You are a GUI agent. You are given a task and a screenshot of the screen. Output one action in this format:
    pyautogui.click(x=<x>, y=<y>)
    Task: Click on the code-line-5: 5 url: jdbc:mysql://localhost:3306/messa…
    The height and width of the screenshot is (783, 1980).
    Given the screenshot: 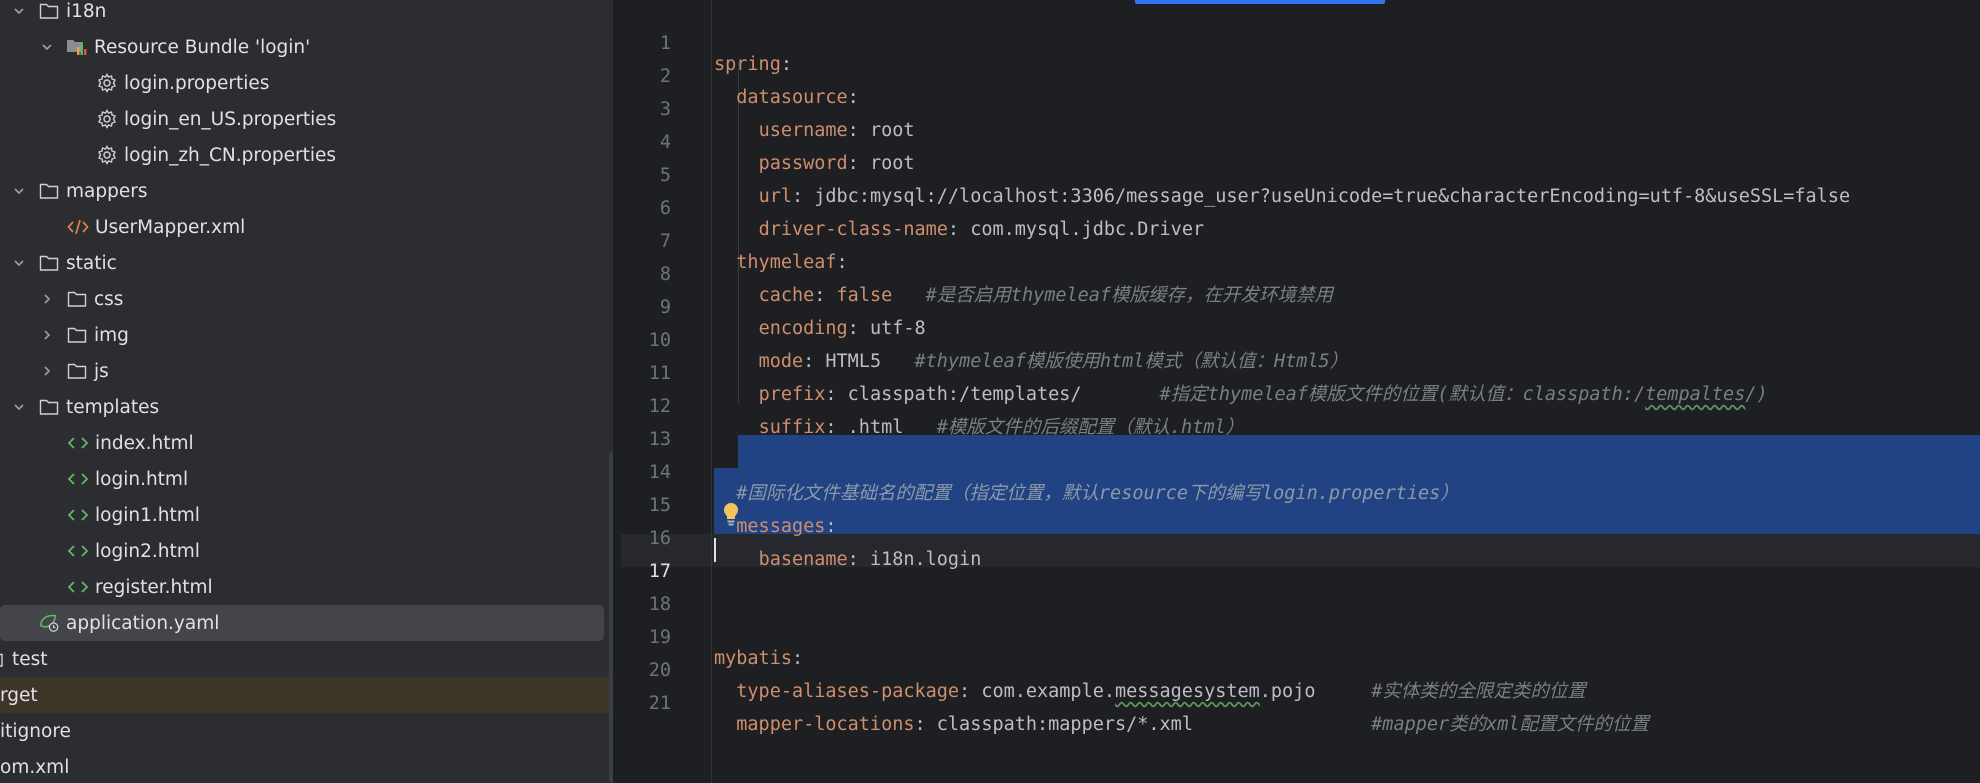 What is the action you would take?
    pyautogui.click(x=1300, y=172)
    